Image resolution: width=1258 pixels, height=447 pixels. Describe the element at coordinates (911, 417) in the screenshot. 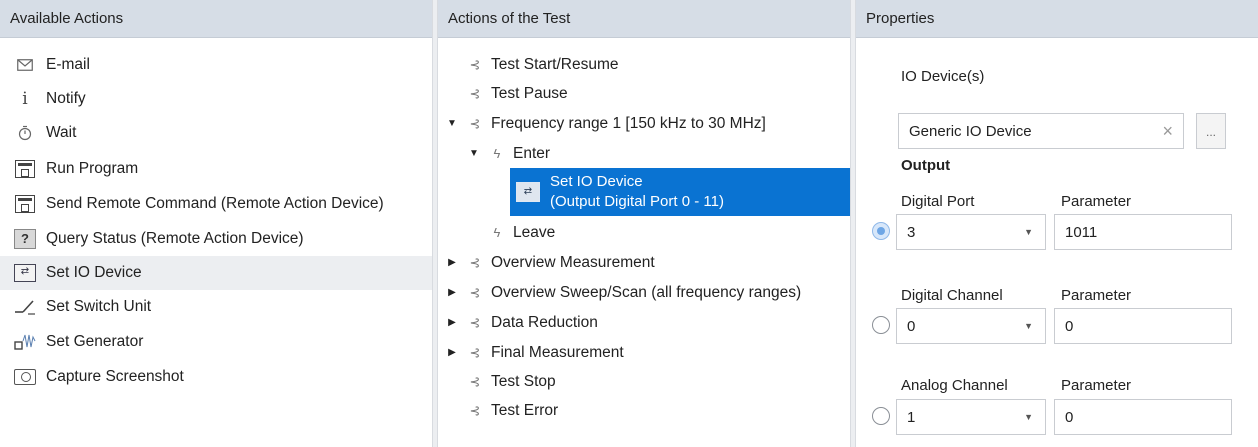

I see `analog-channel-value: 1` at that location.